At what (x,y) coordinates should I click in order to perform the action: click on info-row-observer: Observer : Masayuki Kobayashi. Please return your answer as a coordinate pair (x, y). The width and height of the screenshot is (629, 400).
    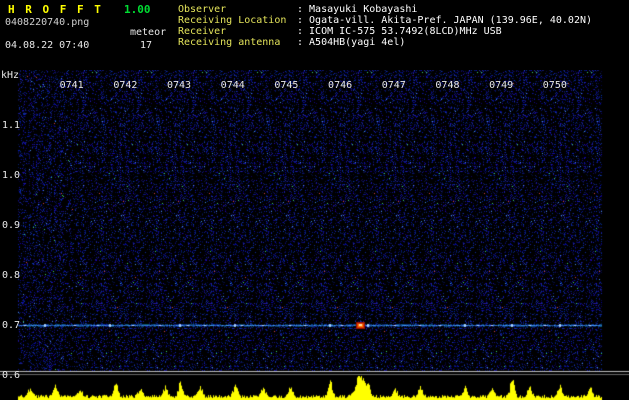
    Looking at the image, I should click on (385, 9).